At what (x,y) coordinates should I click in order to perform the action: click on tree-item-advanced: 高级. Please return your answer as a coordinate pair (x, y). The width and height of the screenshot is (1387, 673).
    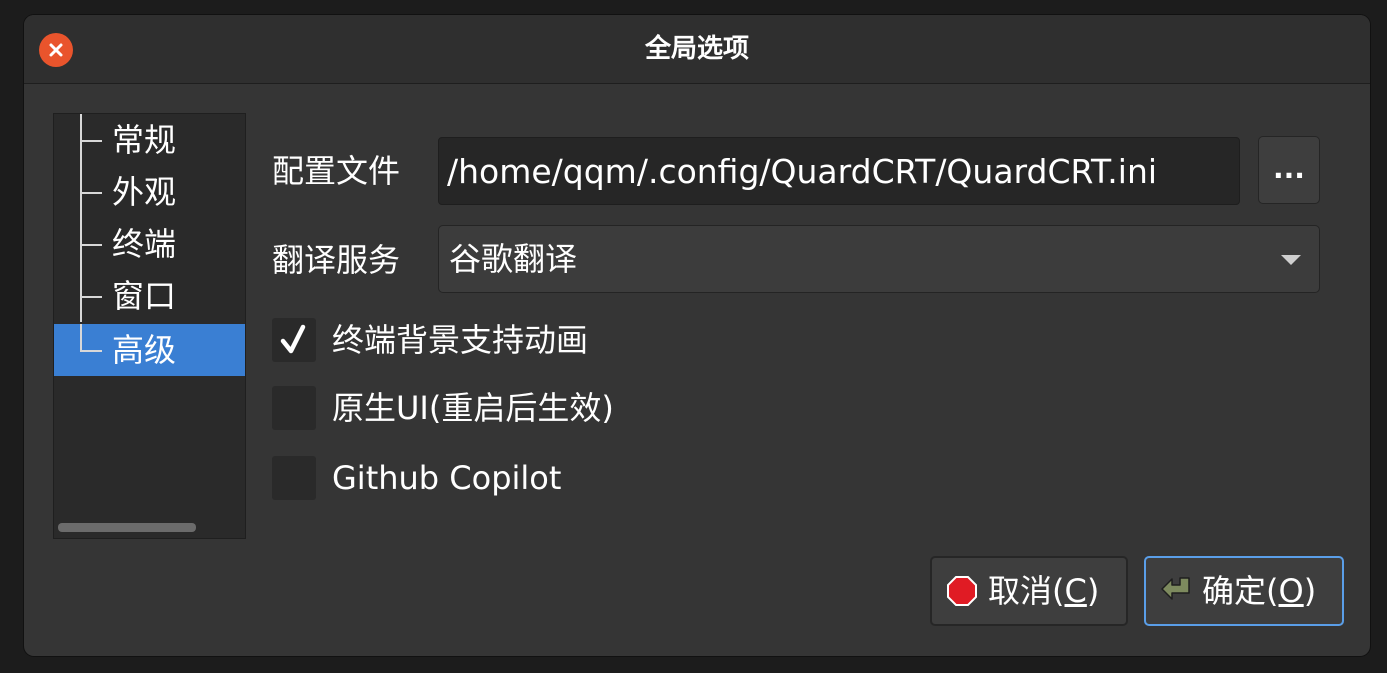
    Looking at the image, I should click on (149, 350).